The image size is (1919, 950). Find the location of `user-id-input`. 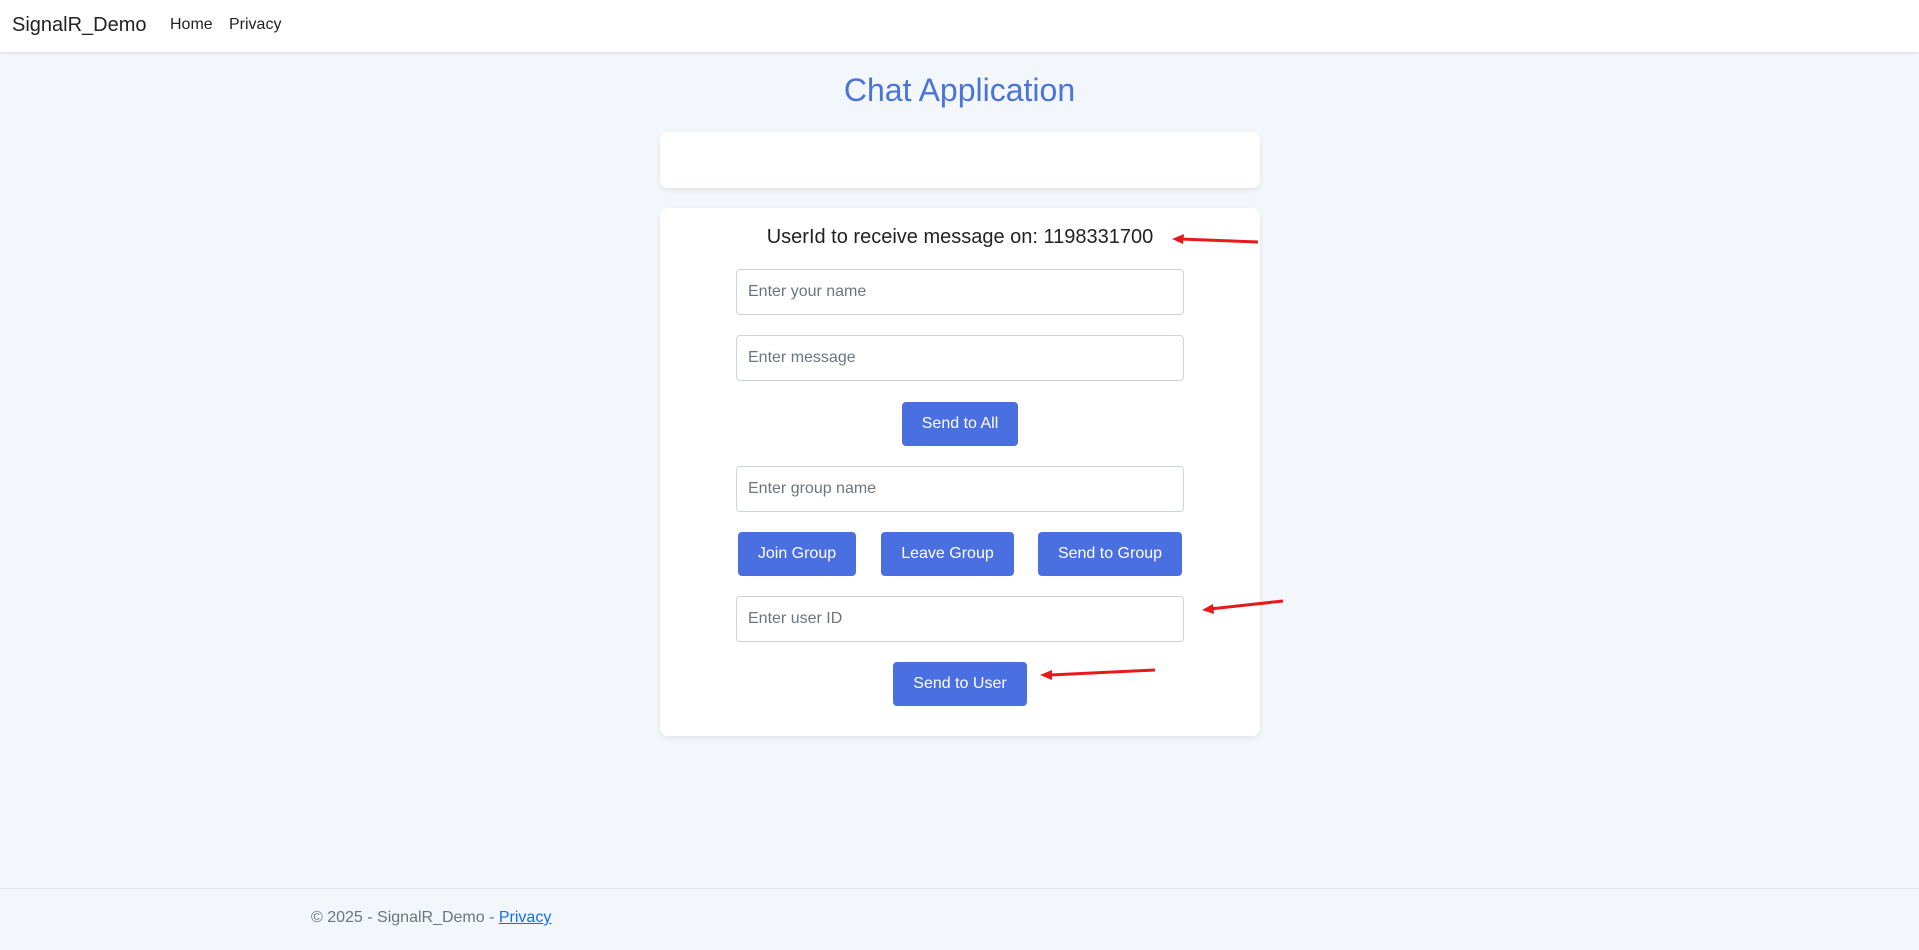

user-id-input is located at coordinates (960, 619).